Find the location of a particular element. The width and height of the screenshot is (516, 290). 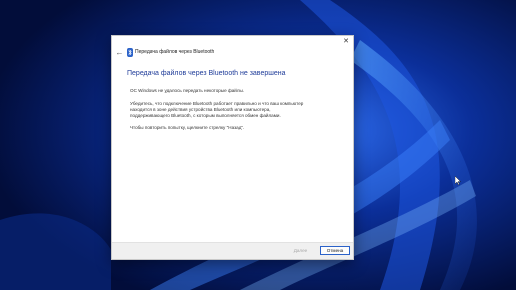

title-bar: ← Передача файлов через Bluetooth ✕ is located at coordinates (232, 46).